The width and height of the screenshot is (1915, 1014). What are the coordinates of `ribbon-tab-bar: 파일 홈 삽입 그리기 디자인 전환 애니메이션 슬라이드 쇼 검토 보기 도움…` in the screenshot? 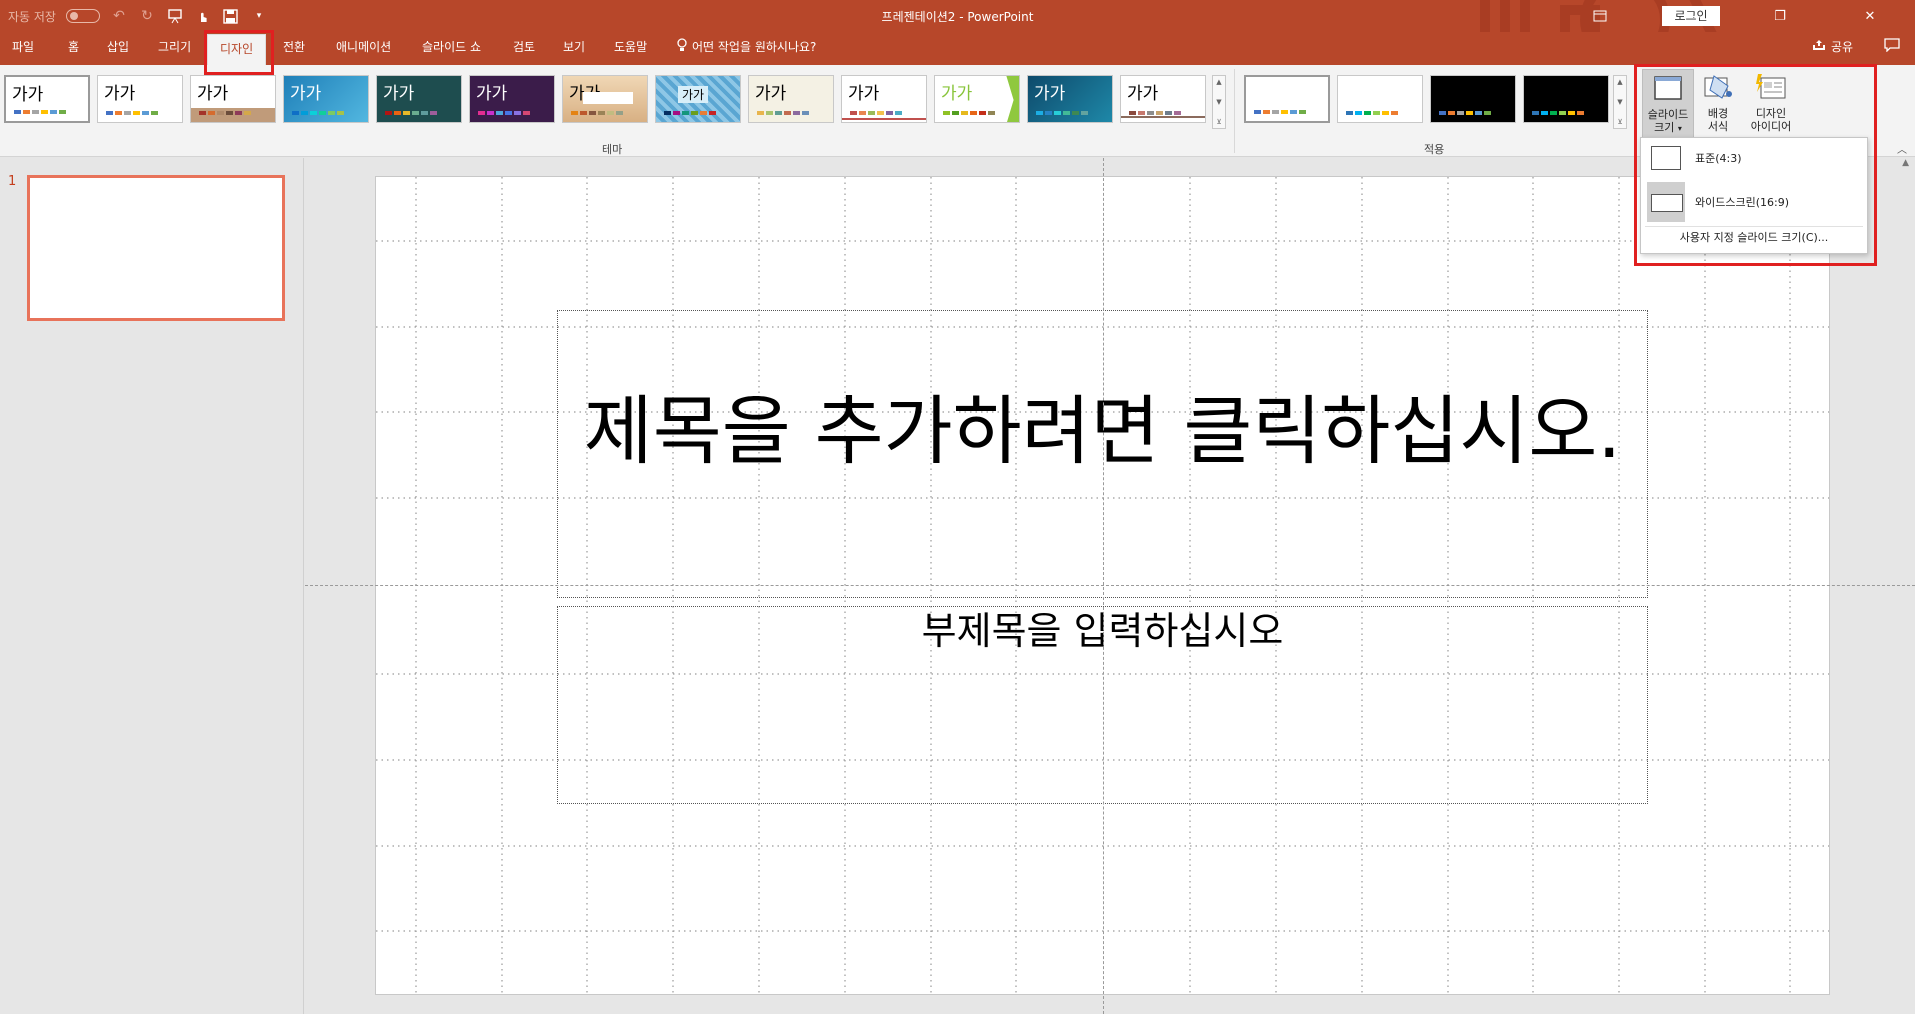 It's located at (957, 48).